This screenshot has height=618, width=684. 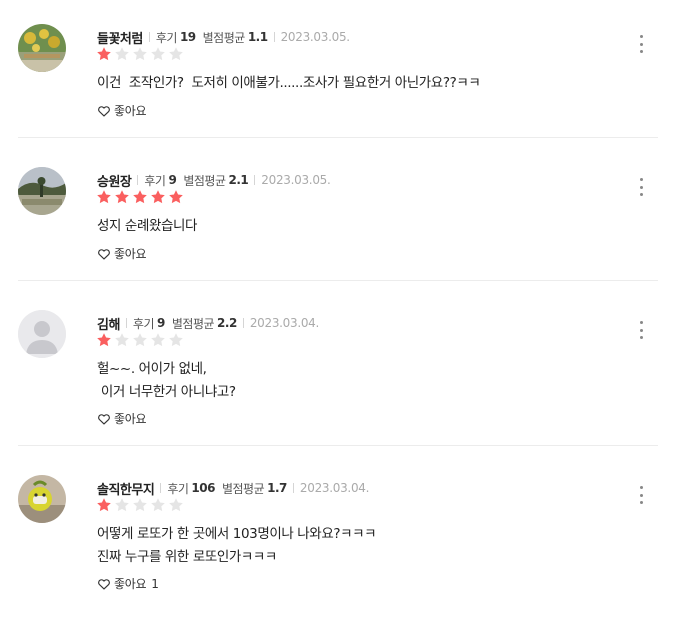 What do you see at coordinates (147, 226) in the screenshot?
I see `review-text: 성지 순례왔습니다` at bounding box center [147, 226].